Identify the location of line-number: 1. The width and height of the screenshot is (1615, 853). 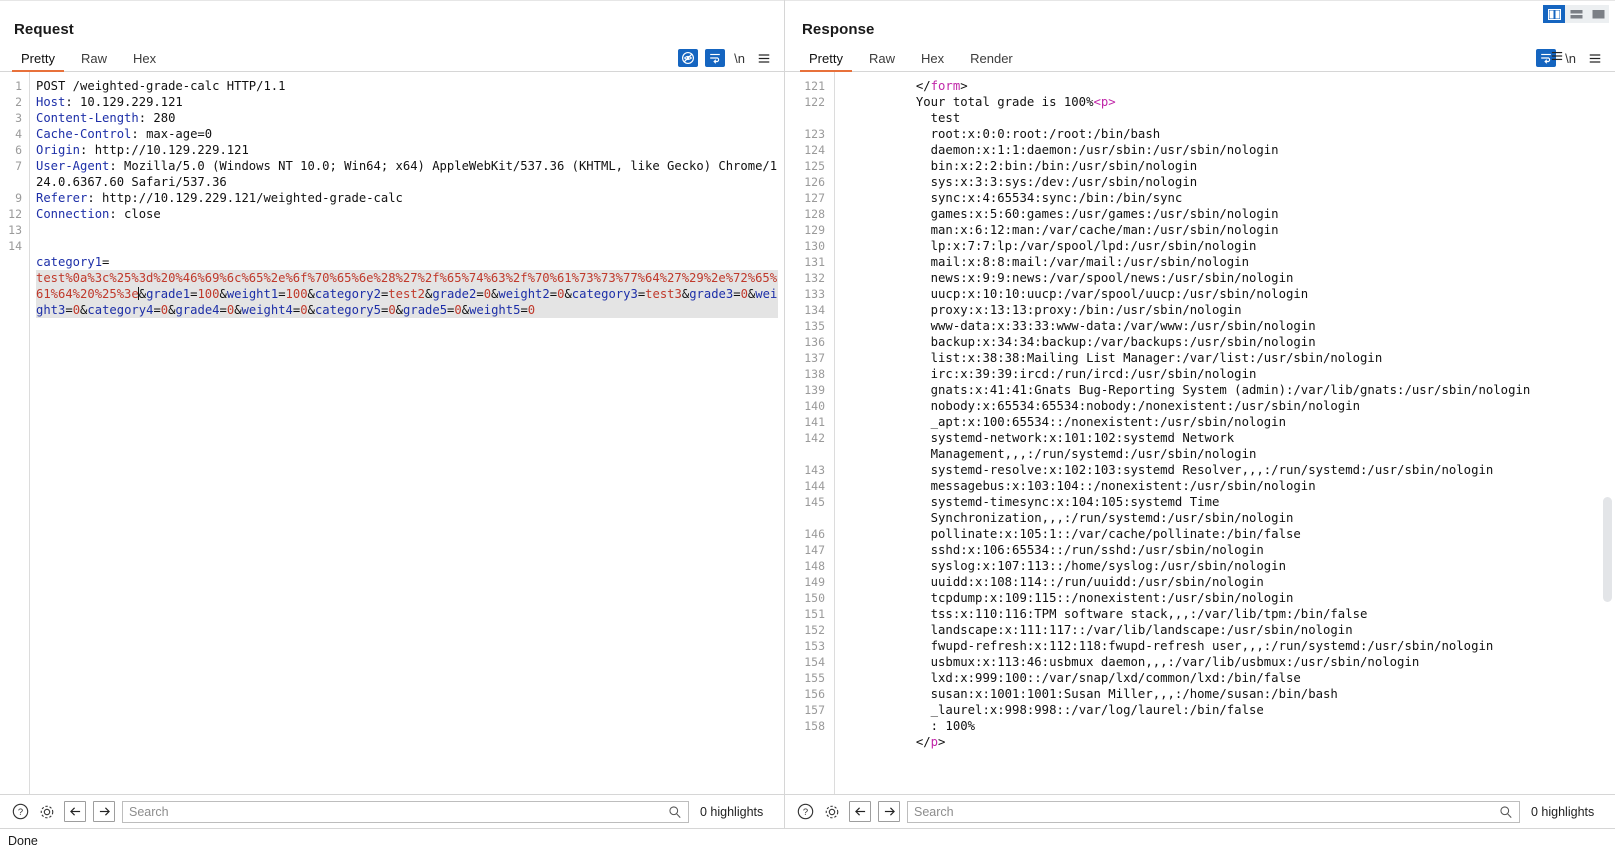
(18, 86).